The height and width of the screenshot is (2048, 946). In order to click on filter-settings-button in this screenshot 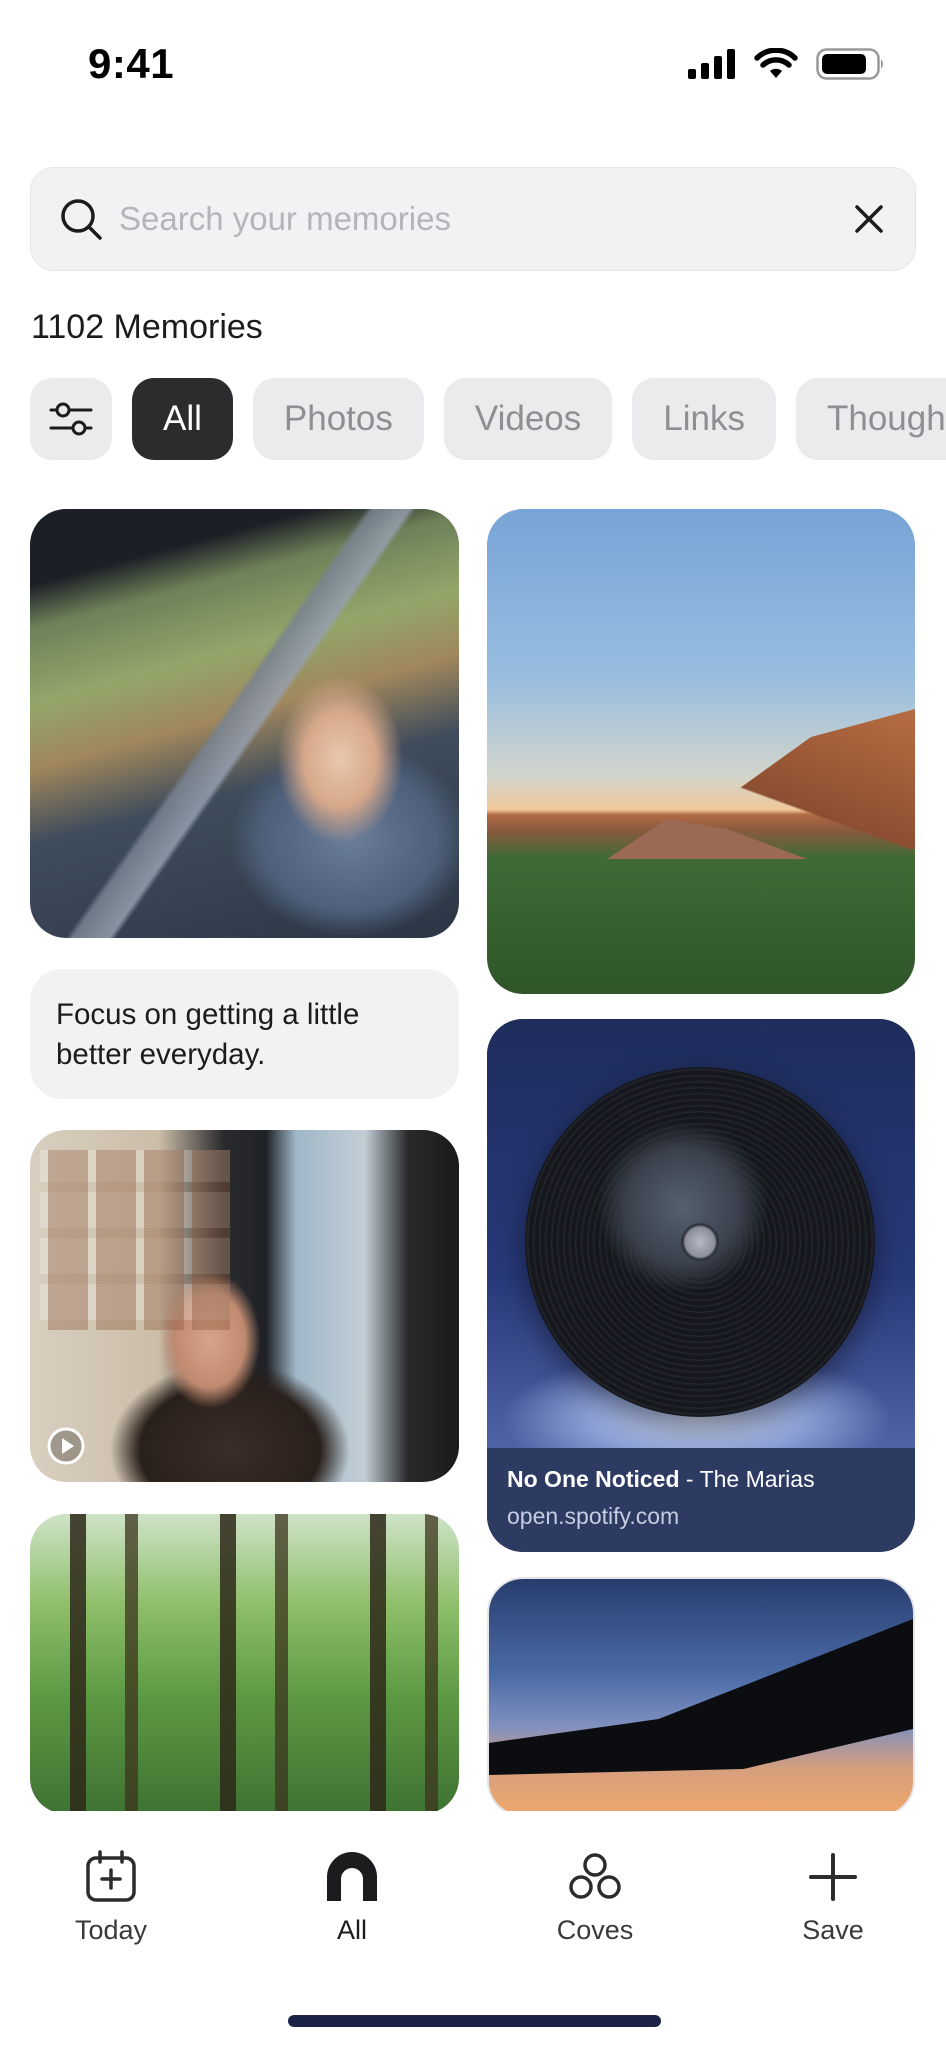, I will do `click(71, 419)`.